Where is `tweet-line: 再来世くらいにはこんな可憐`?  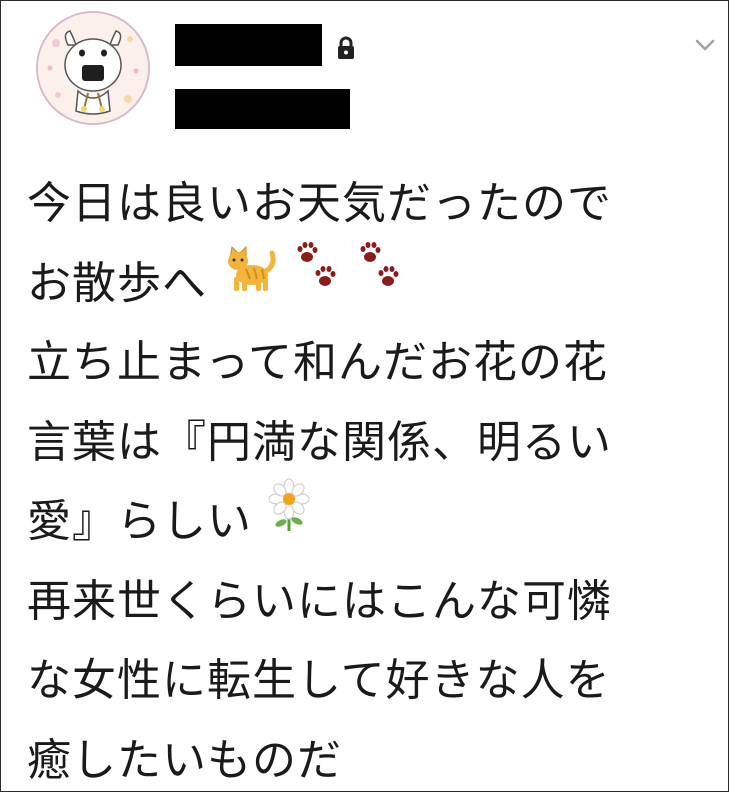 tweet-line: 再来世くらいにはこんな可憐 is located at coordinates (372, 602).